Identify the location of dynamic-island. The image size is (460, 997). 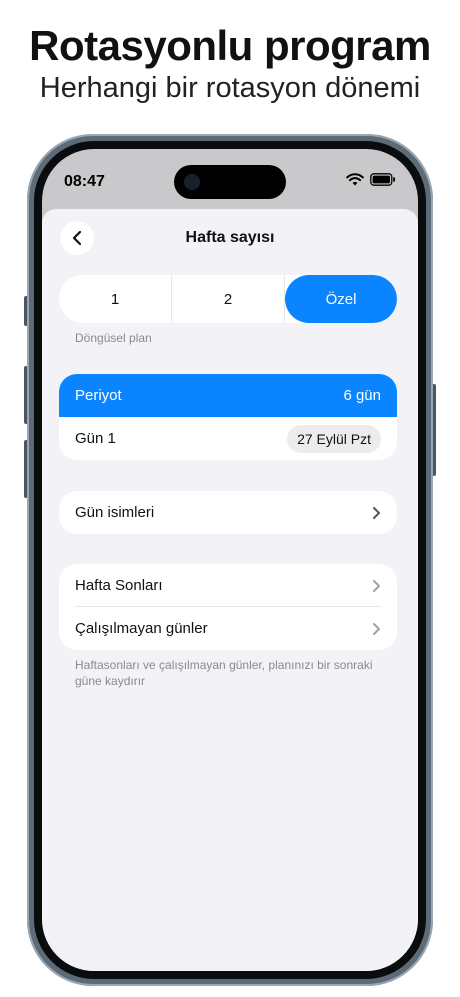
(230, 182).